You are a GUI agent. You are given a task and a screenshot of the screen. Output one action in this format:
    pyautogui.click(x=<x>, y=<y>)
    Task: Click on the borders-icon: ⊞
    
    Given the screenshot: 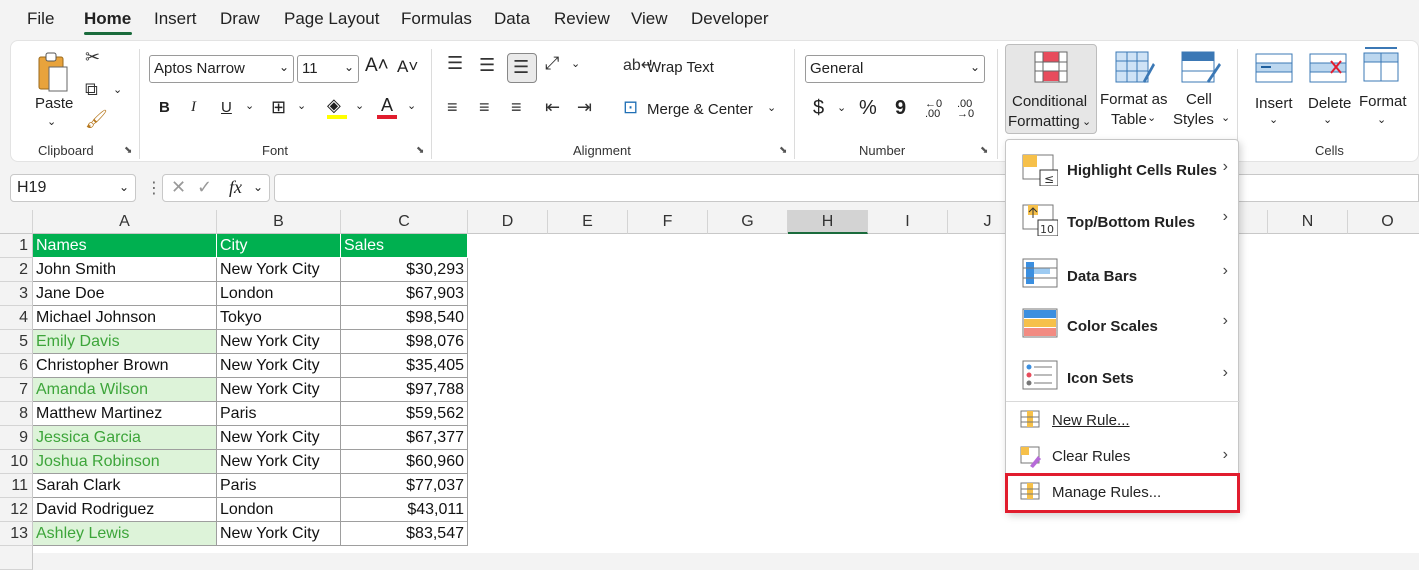 What is the action you would take?
    pyautogui.click(x=278, y=107)
    